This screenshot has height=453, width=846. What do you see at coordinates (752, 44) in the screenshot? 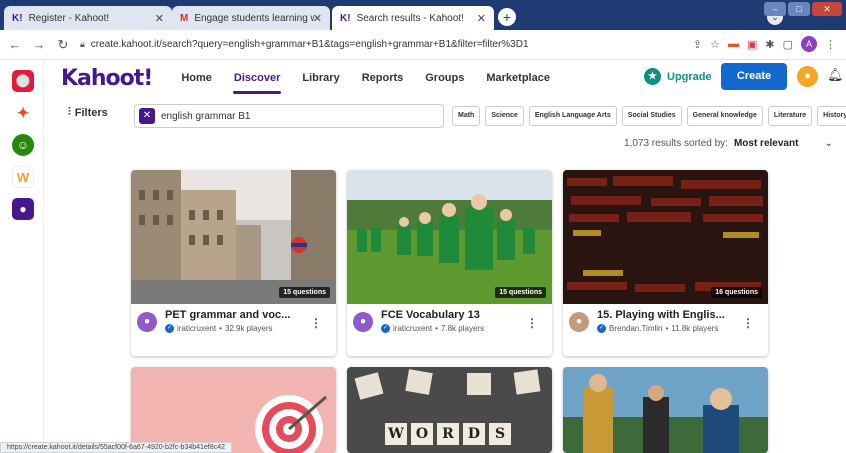
I see `extension-icon: ▣` at bounding box center [752, 44].